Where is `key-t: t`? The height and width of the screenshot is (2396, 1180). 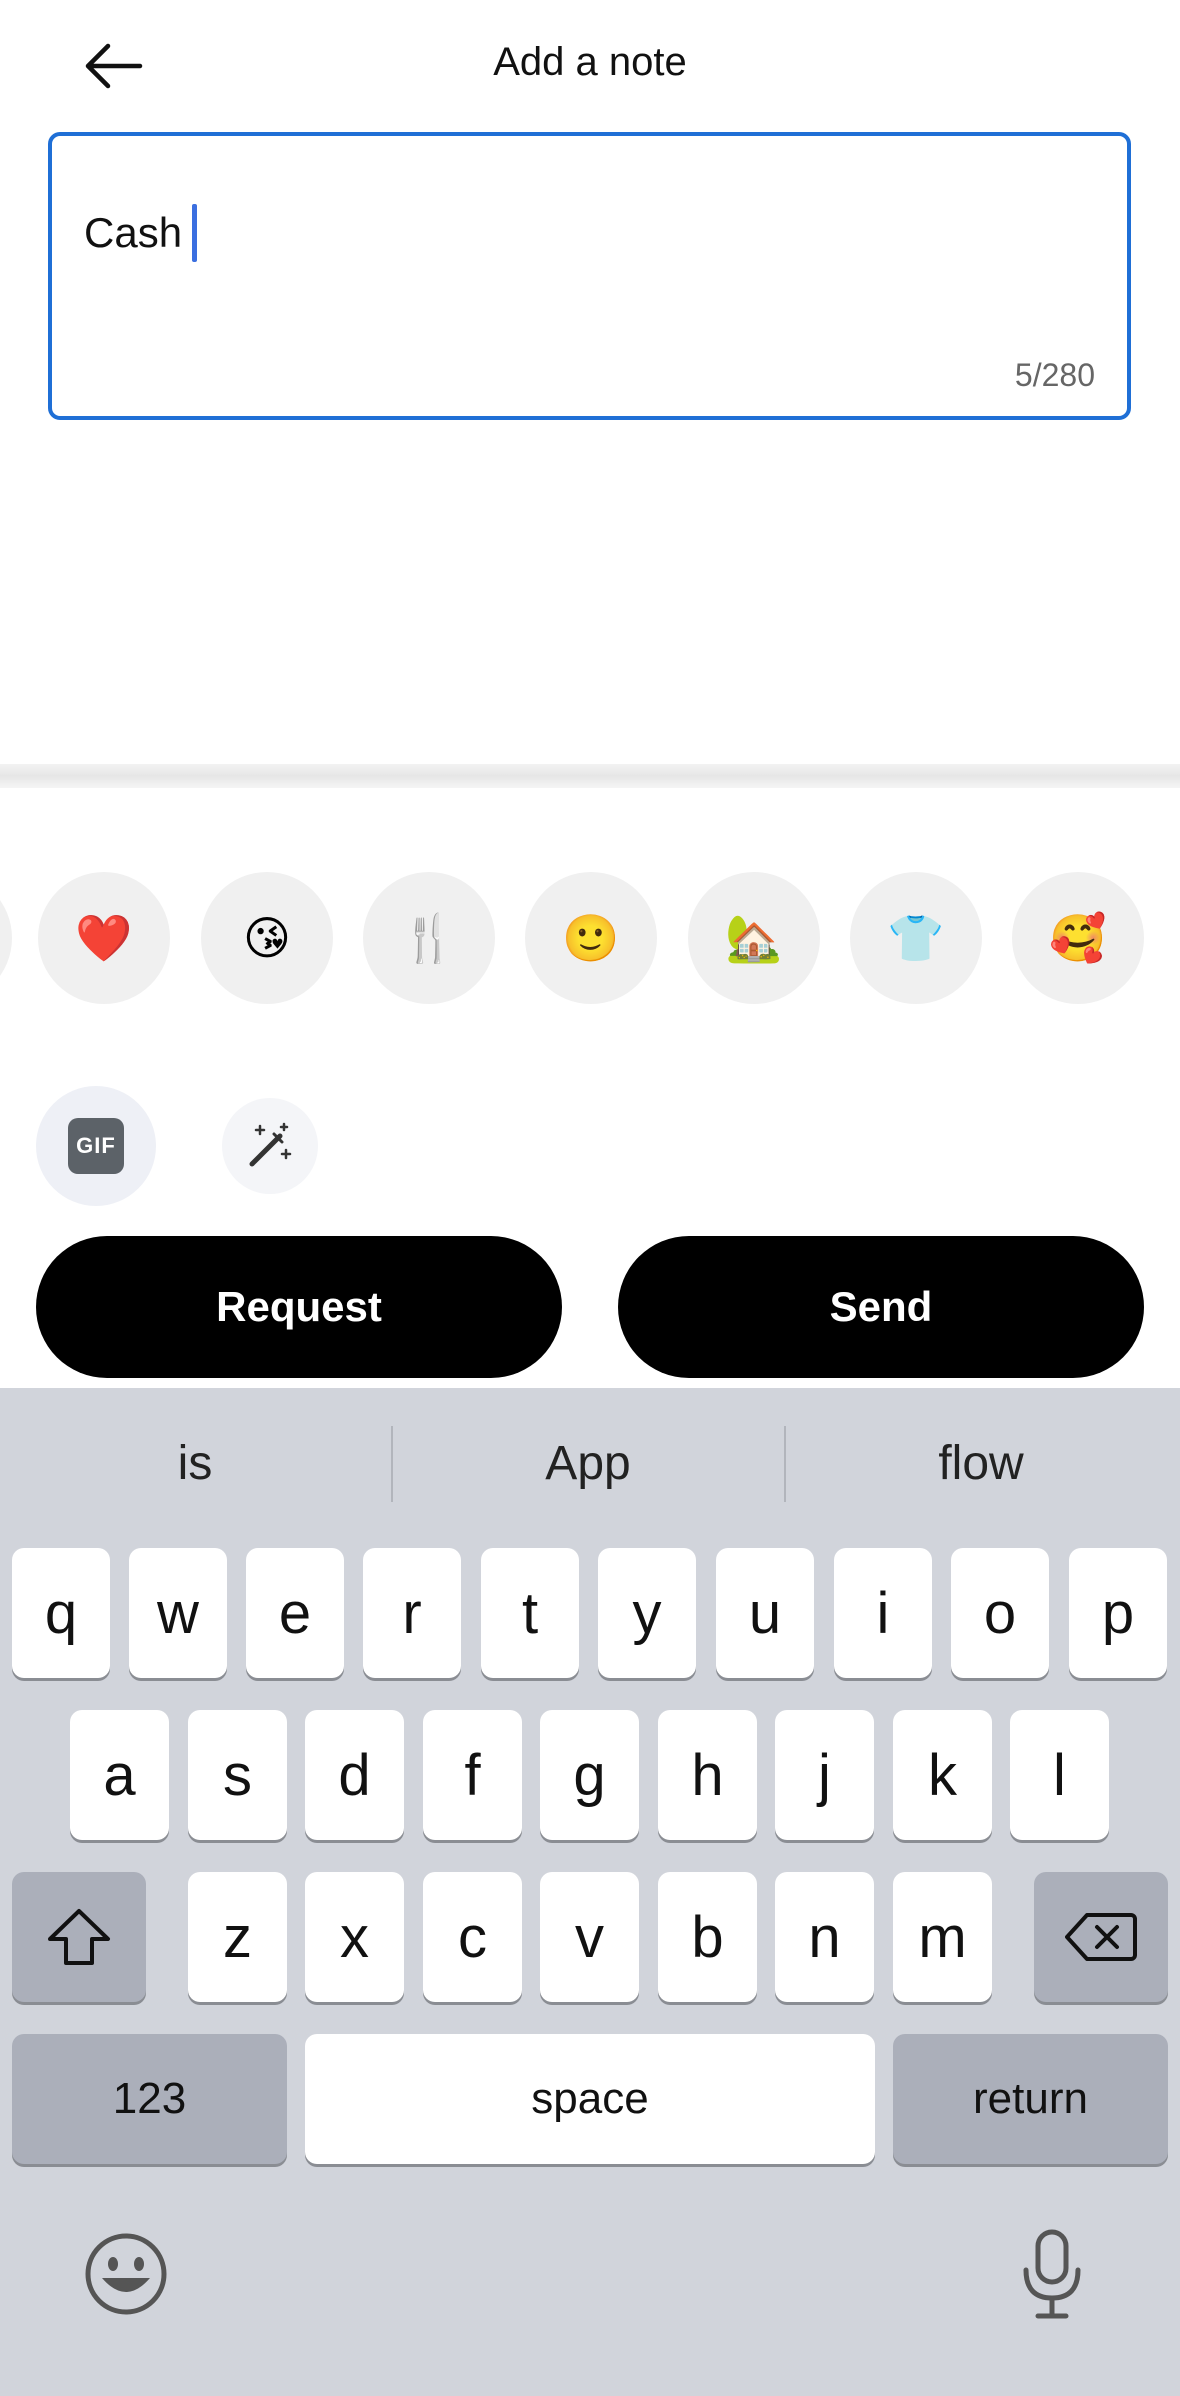 key-t: t is located at coordinates (530, 1613).